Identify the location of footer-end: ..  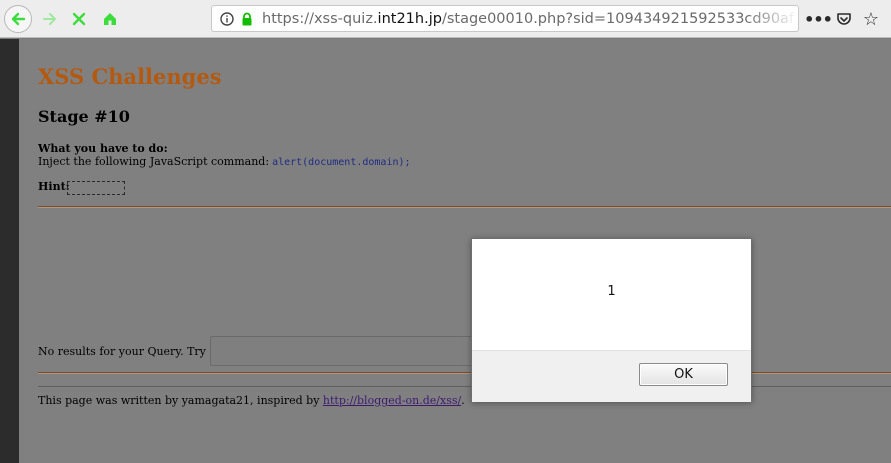
(463, 400).